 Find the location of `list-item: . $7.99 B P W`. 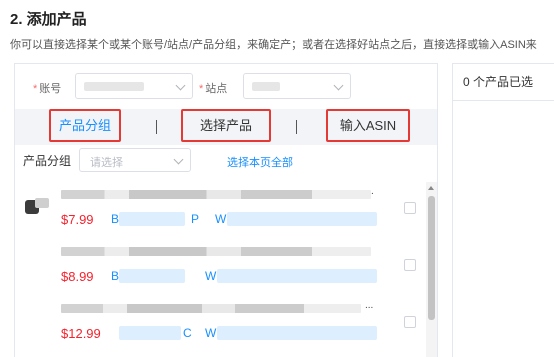

list-item: . $7.99 B P W is located at coordinates (220, 210).